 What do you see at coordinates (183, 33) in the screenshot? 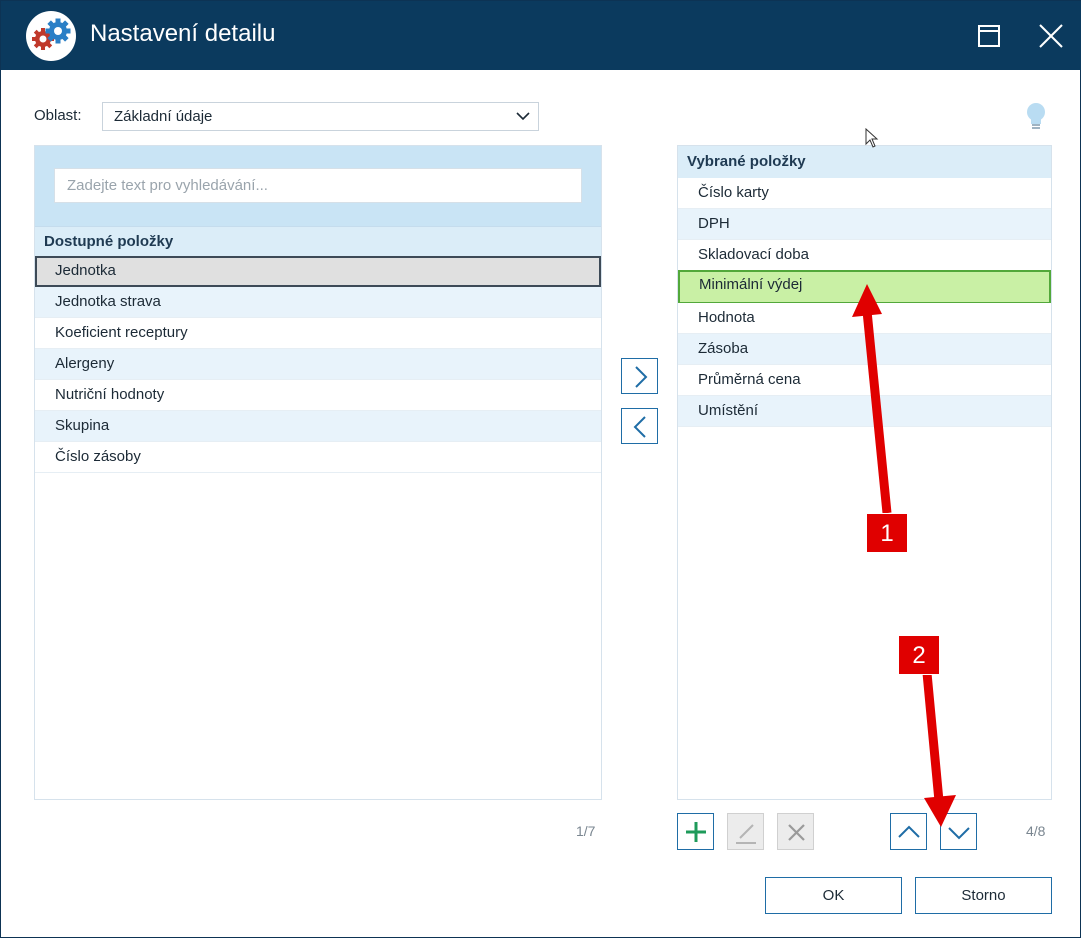
I see `window-title: Nastavení detailu` at bounding box center [183, 33].